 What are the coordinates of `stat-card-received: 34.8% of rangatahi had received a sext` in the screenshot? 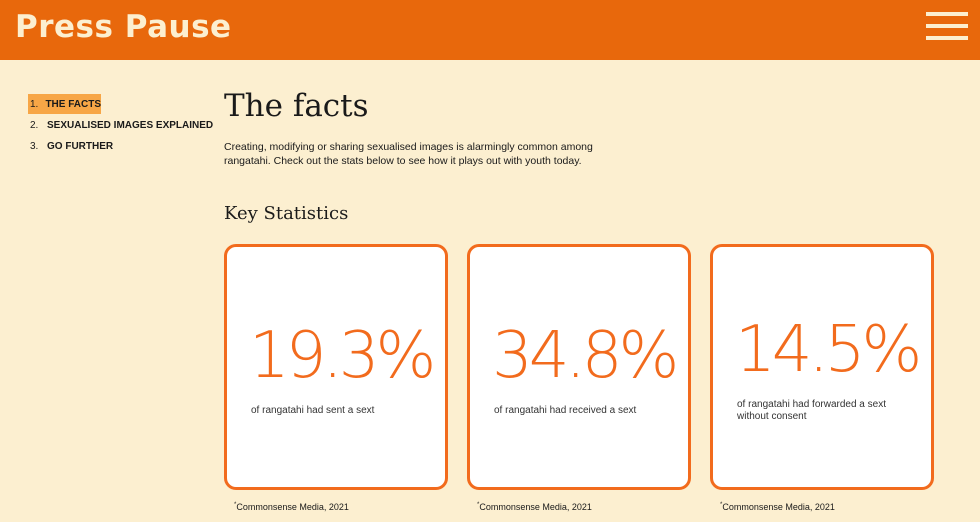 It's located at (579, 367).